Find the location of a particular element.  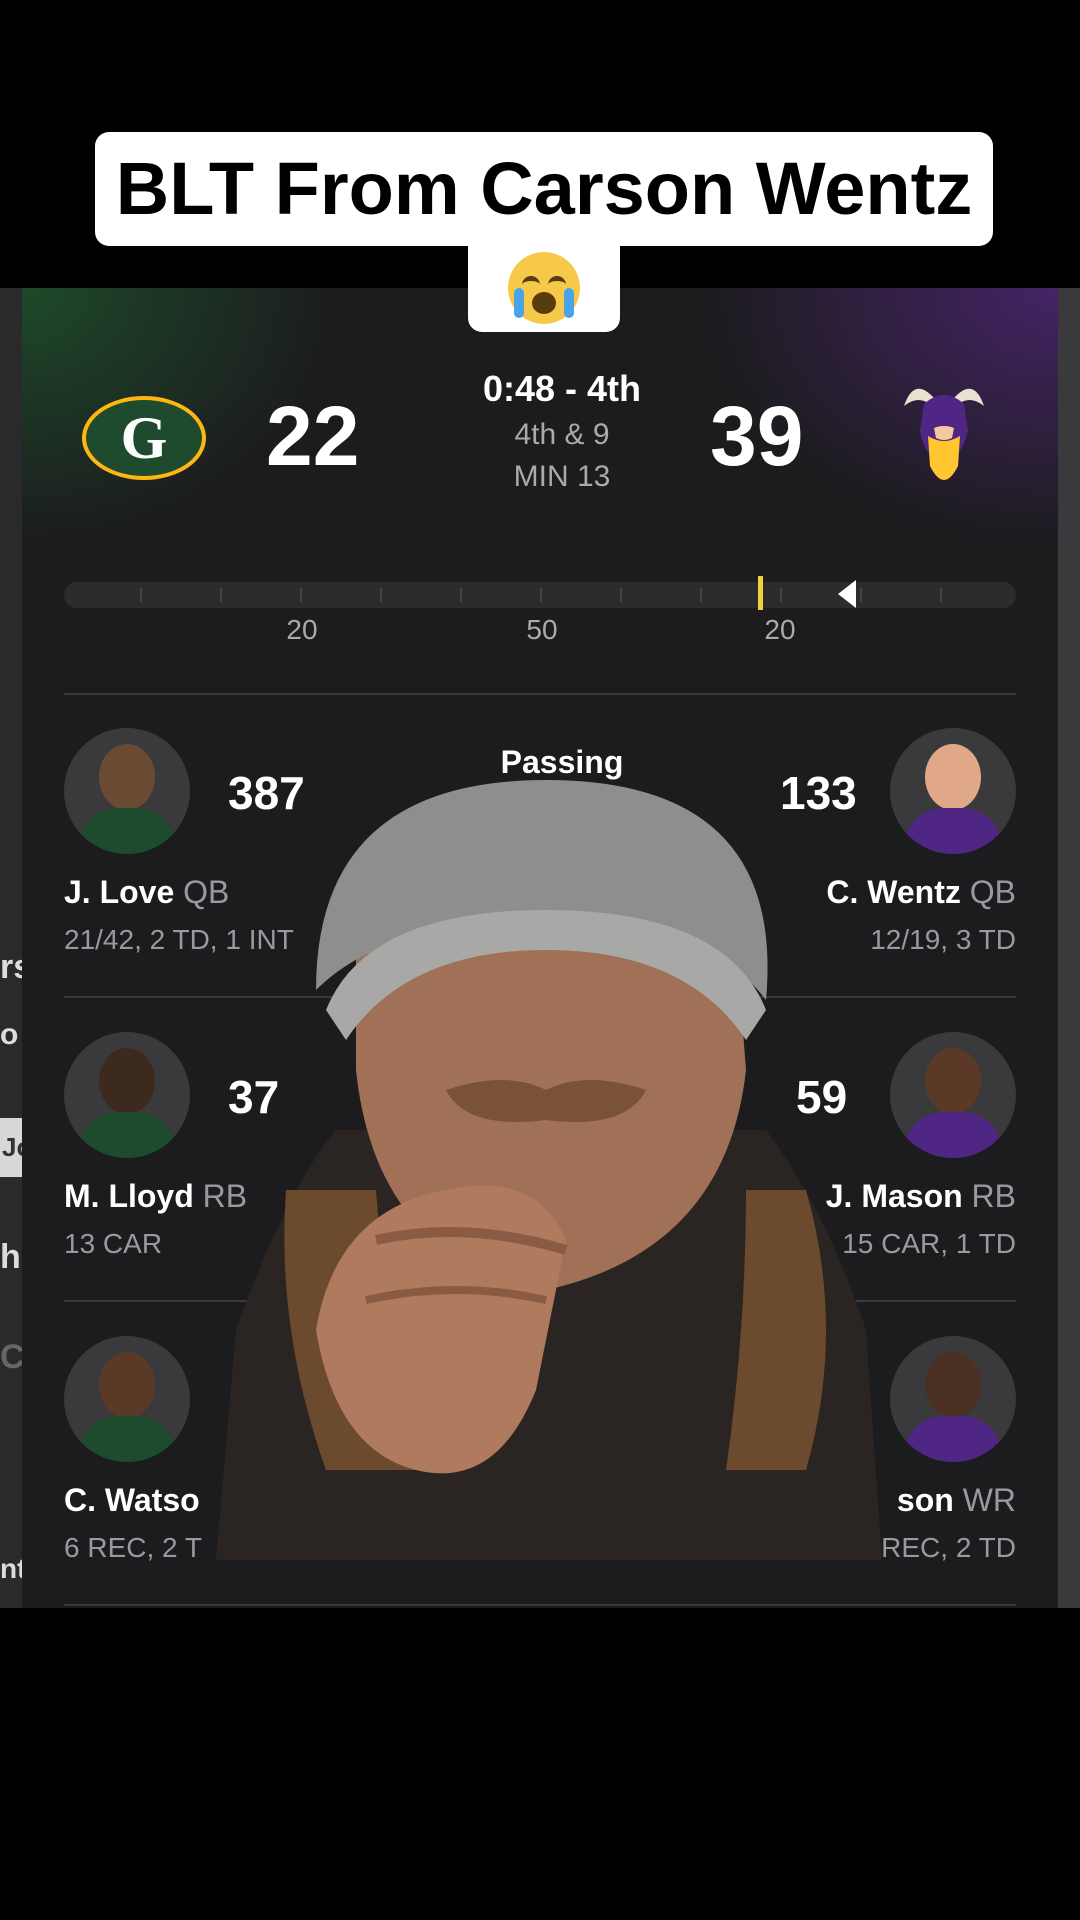

away-score: 39 is located at coordinates (757, 436).